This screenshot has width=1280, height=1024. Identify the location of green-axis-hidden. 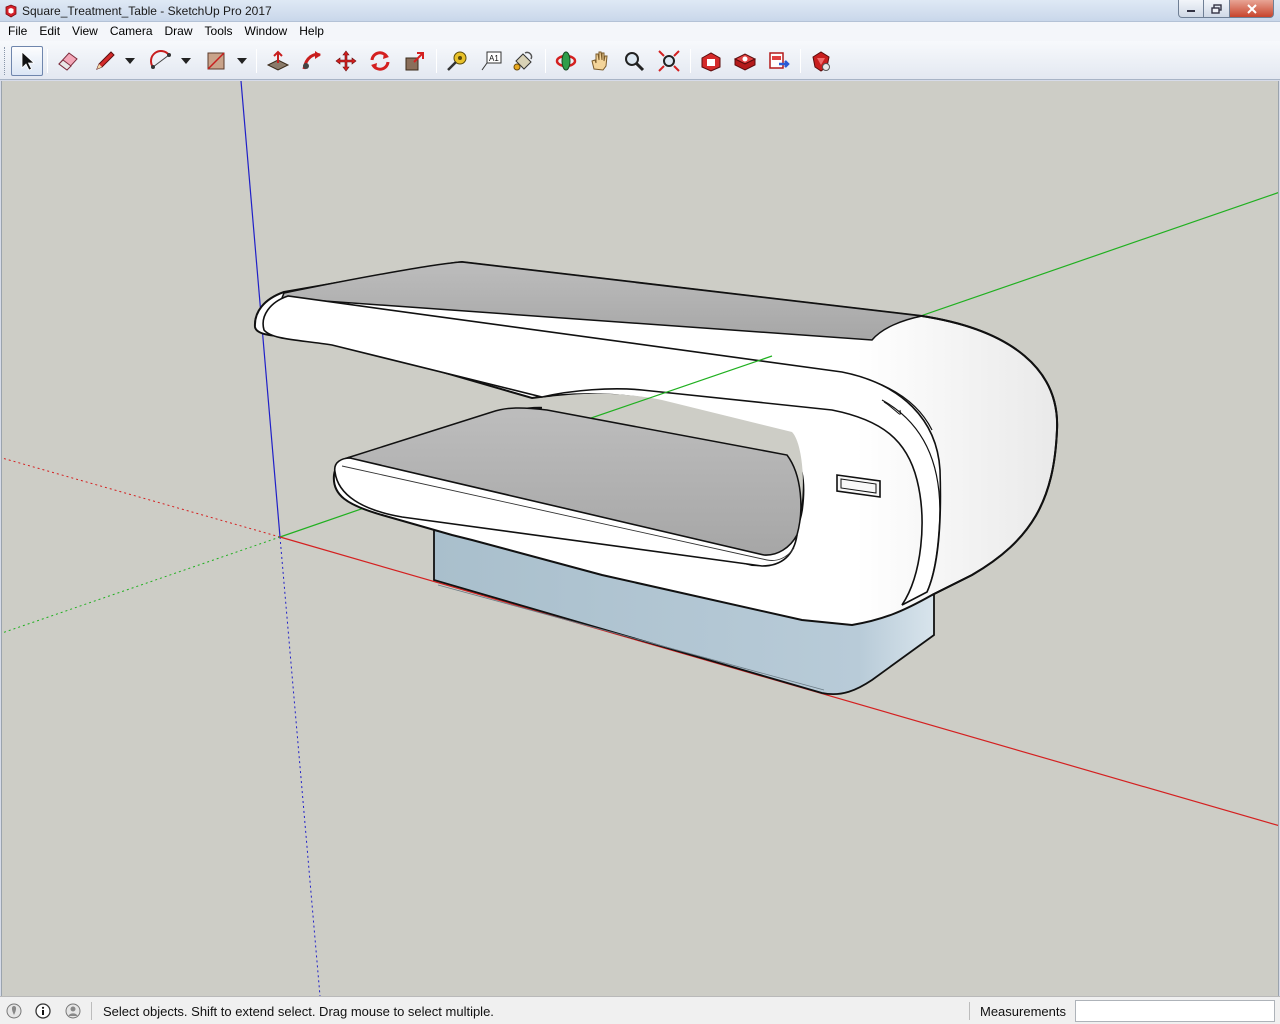
(141, 585).